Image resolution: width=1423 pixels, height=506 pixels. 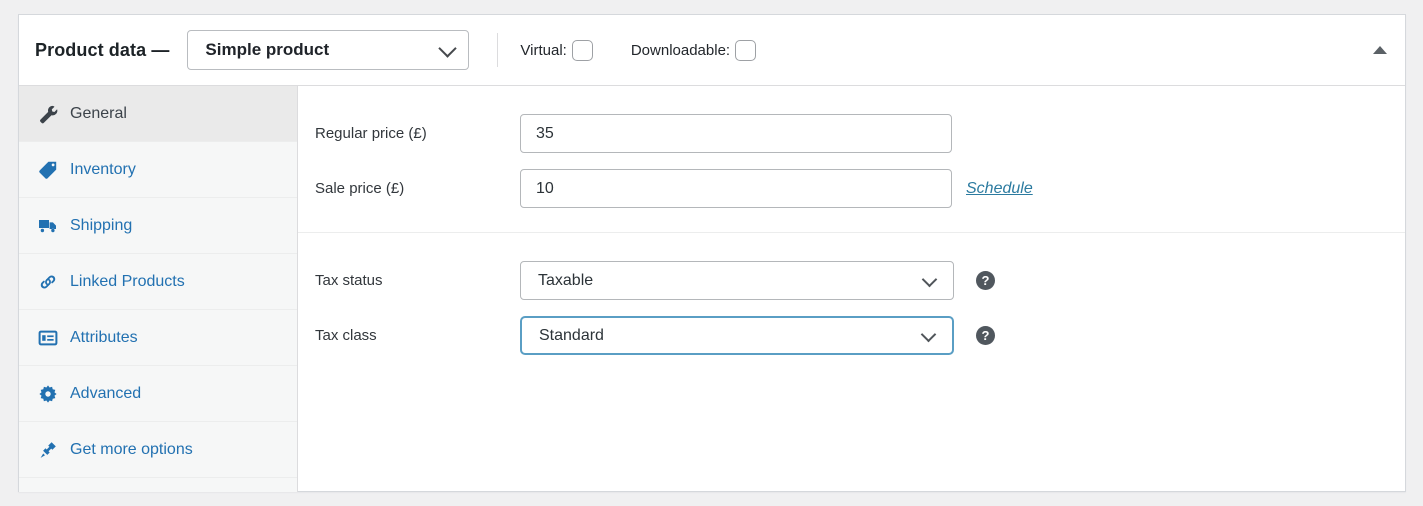 I want to click on sale-price-label: Sale price (£), so click(x=360, y=188).